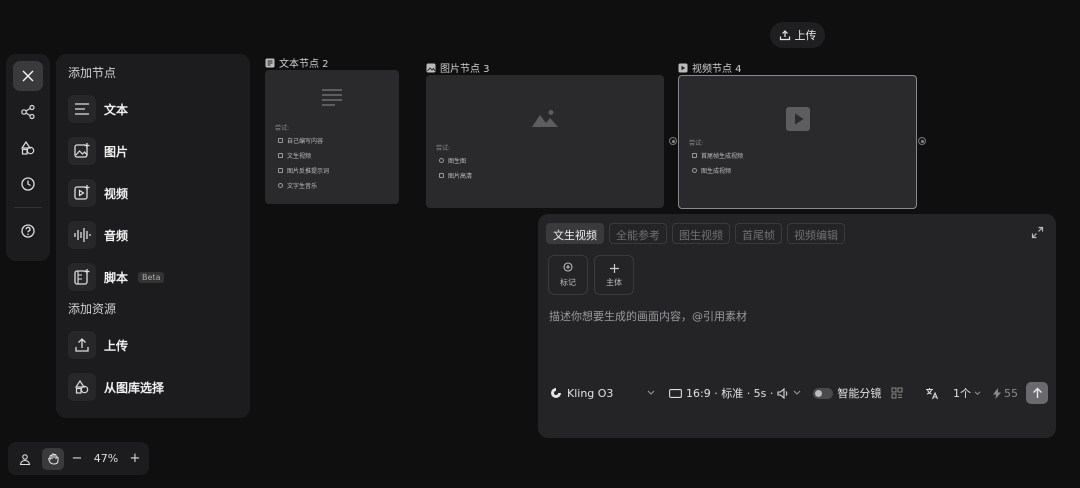 The height and width of the screenshot is (488, 1080). I want to click on history-button, so click(28, 184).